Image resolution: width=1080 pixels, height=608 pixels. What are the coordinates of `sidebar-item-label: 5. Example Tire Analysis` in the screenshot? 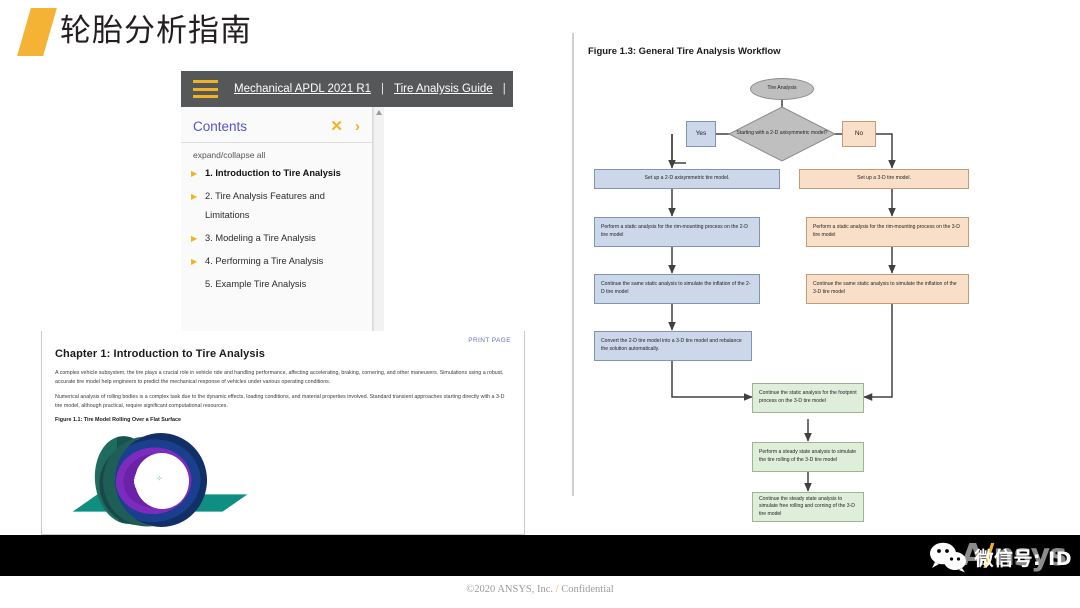 It's located at (256, 284).